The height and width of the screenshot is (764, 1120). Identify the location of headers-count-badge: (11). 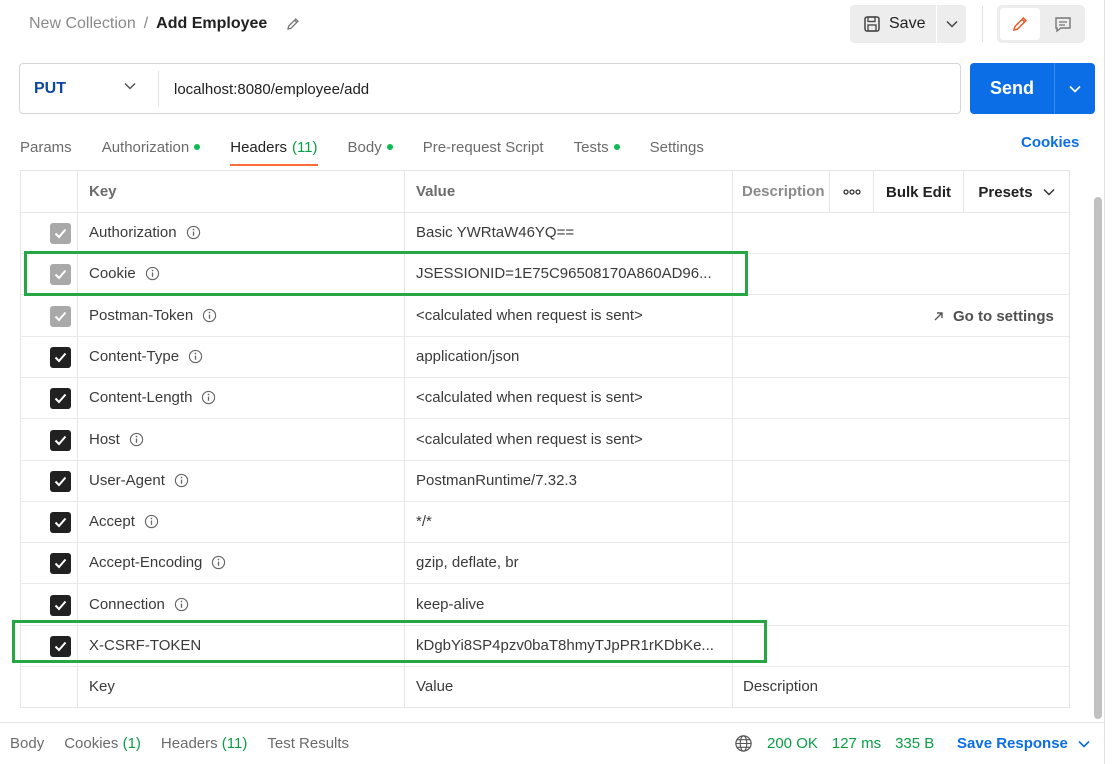
(304, 147).